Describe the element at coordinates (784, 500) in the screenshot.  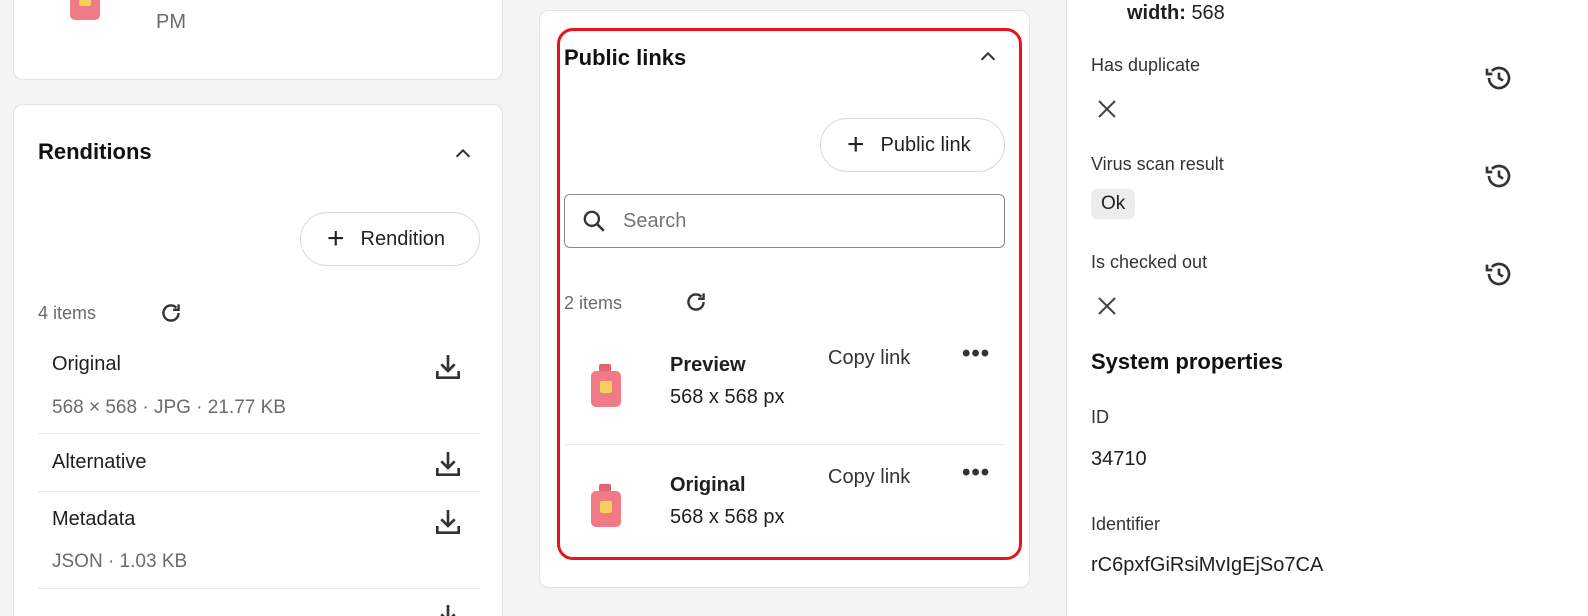
I see `public-link-row: Original 568 x 568 px Copy link •••` at that location.